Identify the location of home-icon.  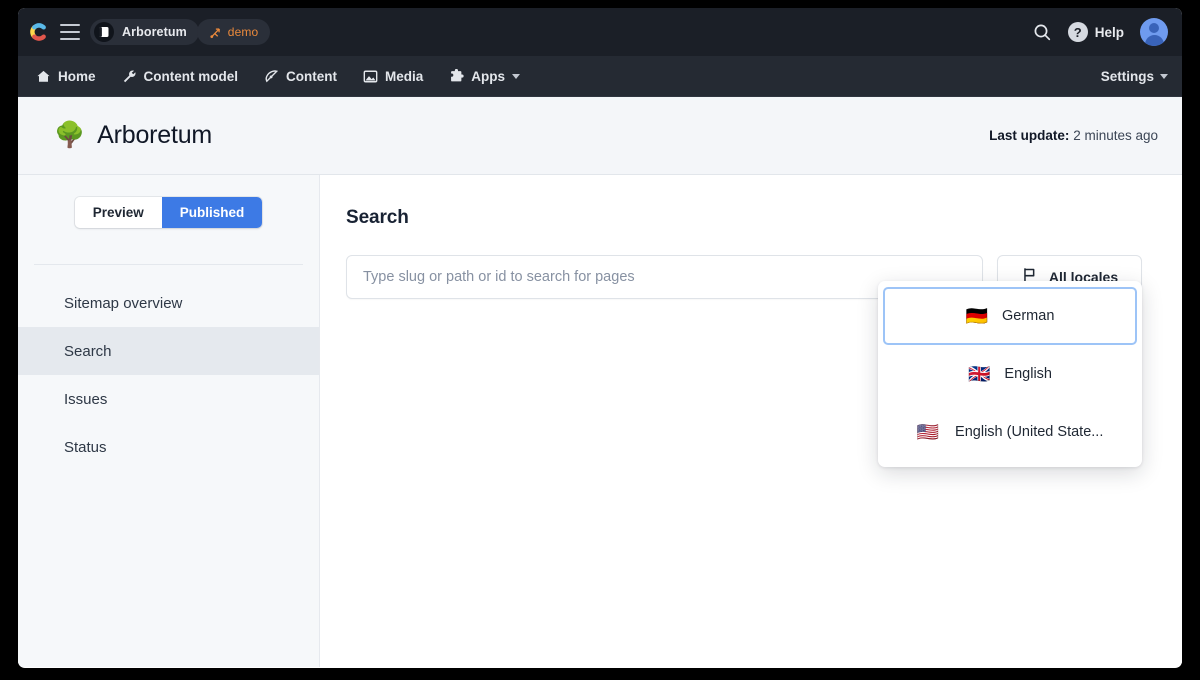
(43, 76).